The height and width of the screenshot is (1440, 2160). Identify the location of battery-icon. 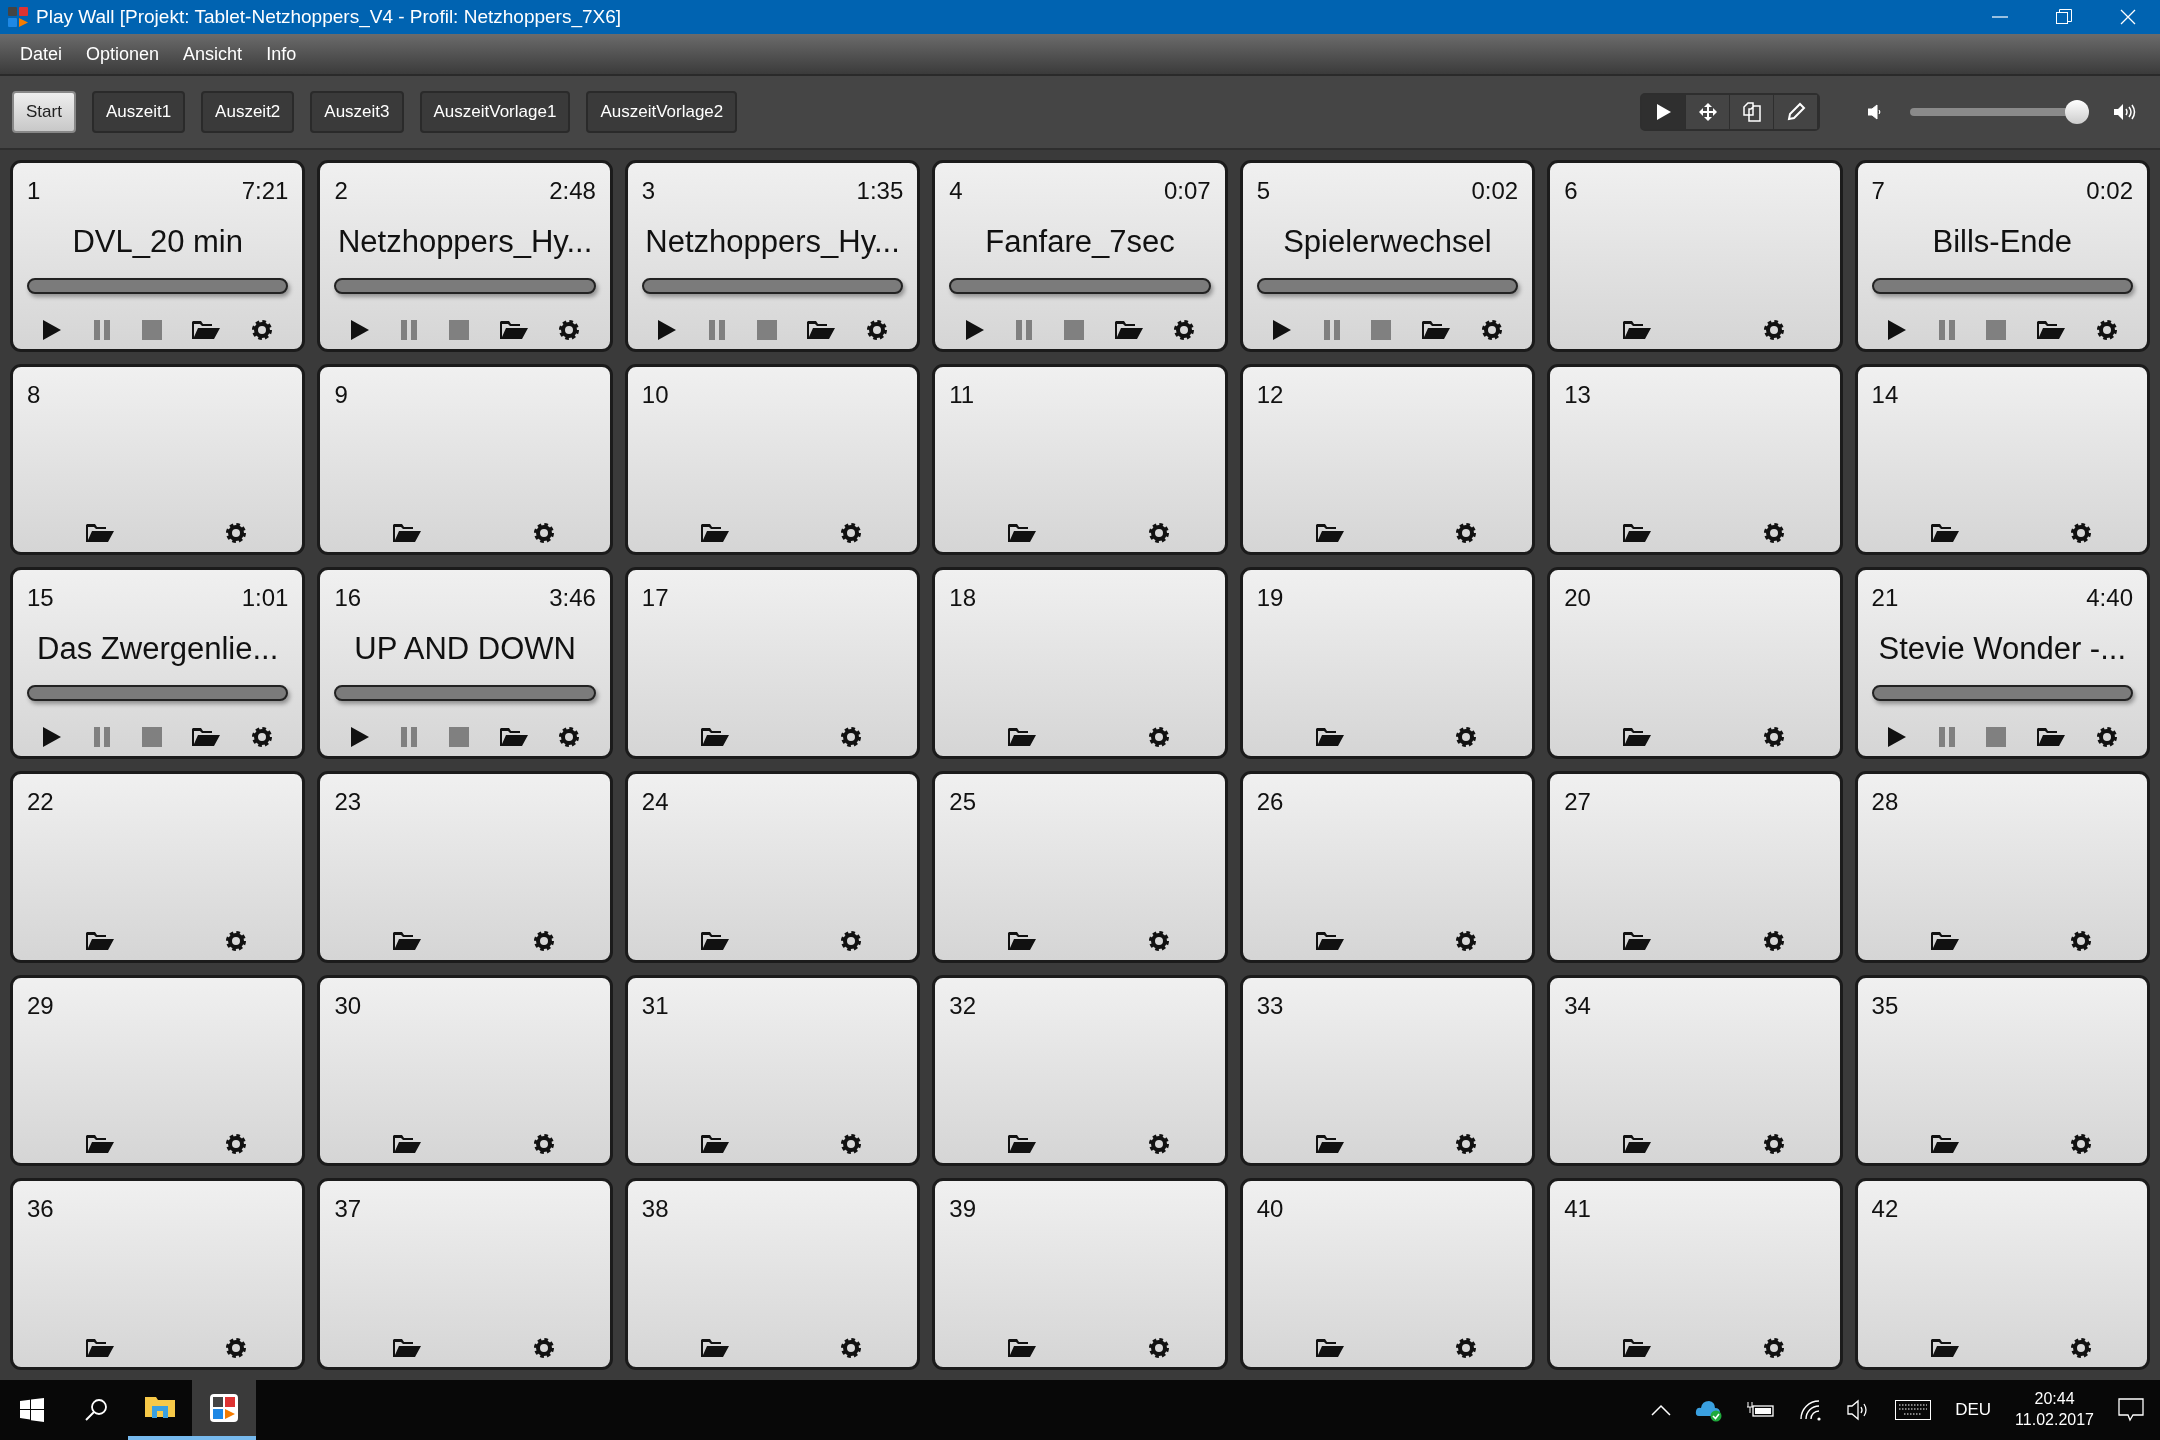
(1761, 1410).